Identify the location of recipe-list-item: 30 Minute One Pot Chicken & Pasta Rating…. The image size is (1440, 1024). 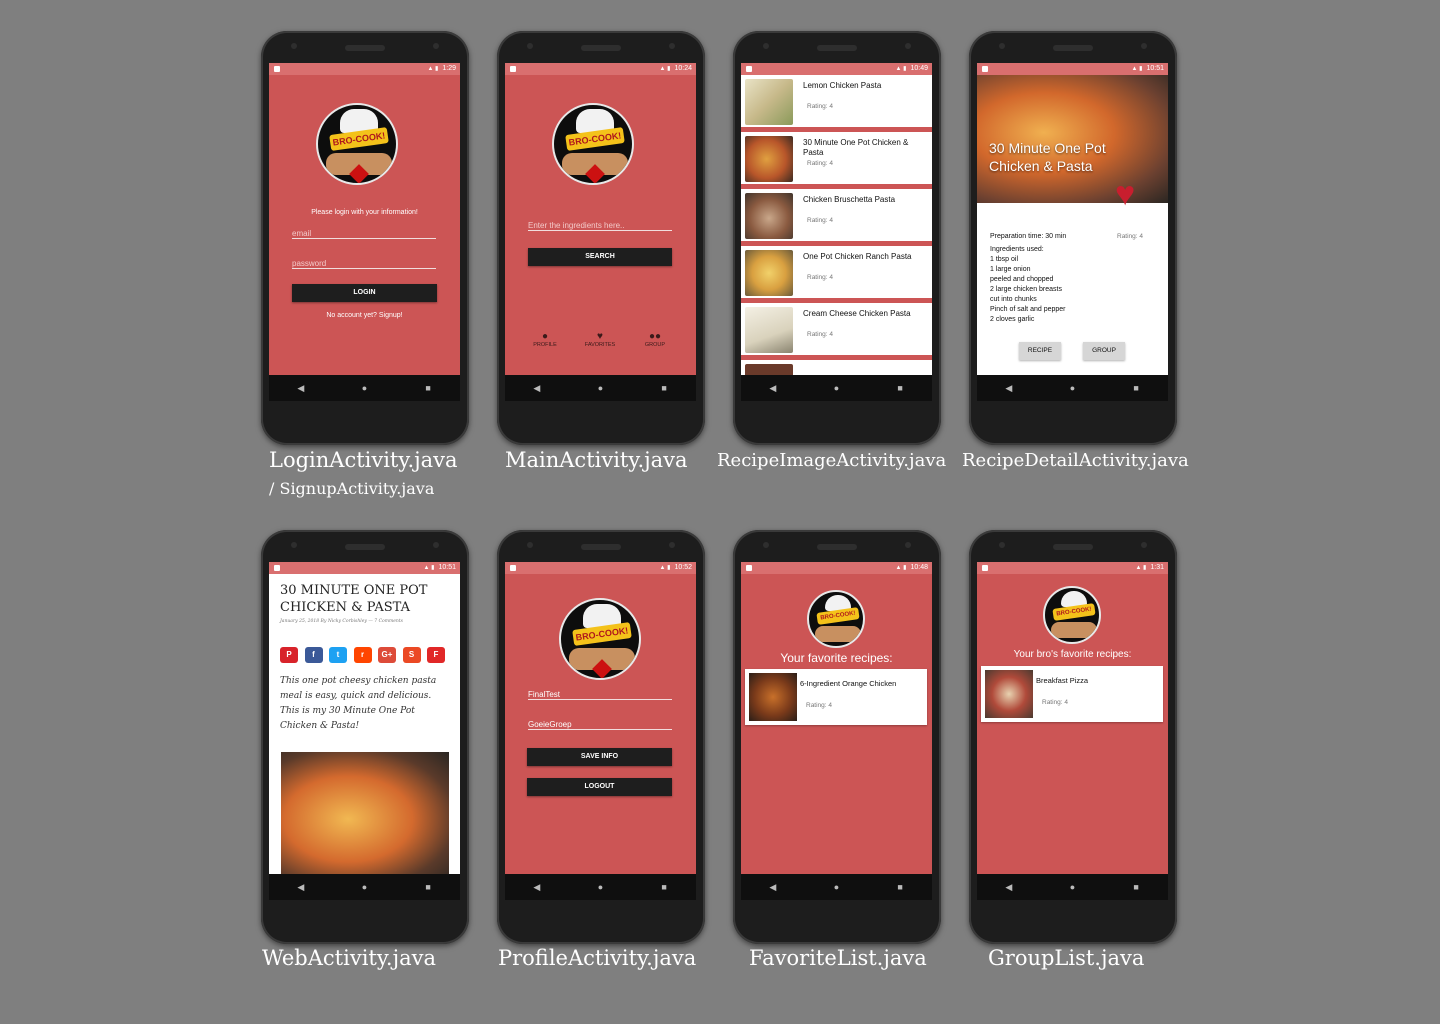
(836, 160).